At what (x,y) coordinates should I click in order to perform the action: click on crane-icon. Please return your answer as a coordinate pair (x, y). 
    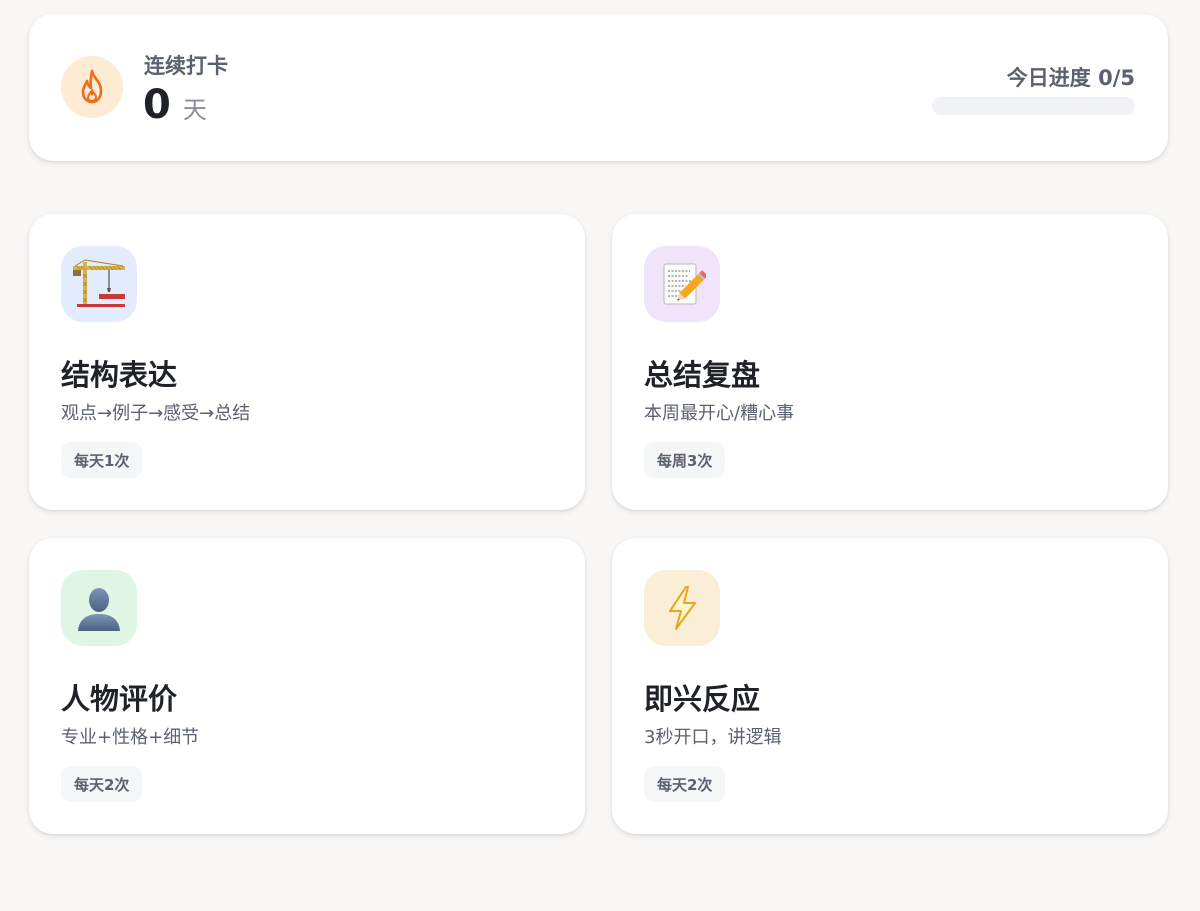
    Looking at the image, I should click on (99, 284).